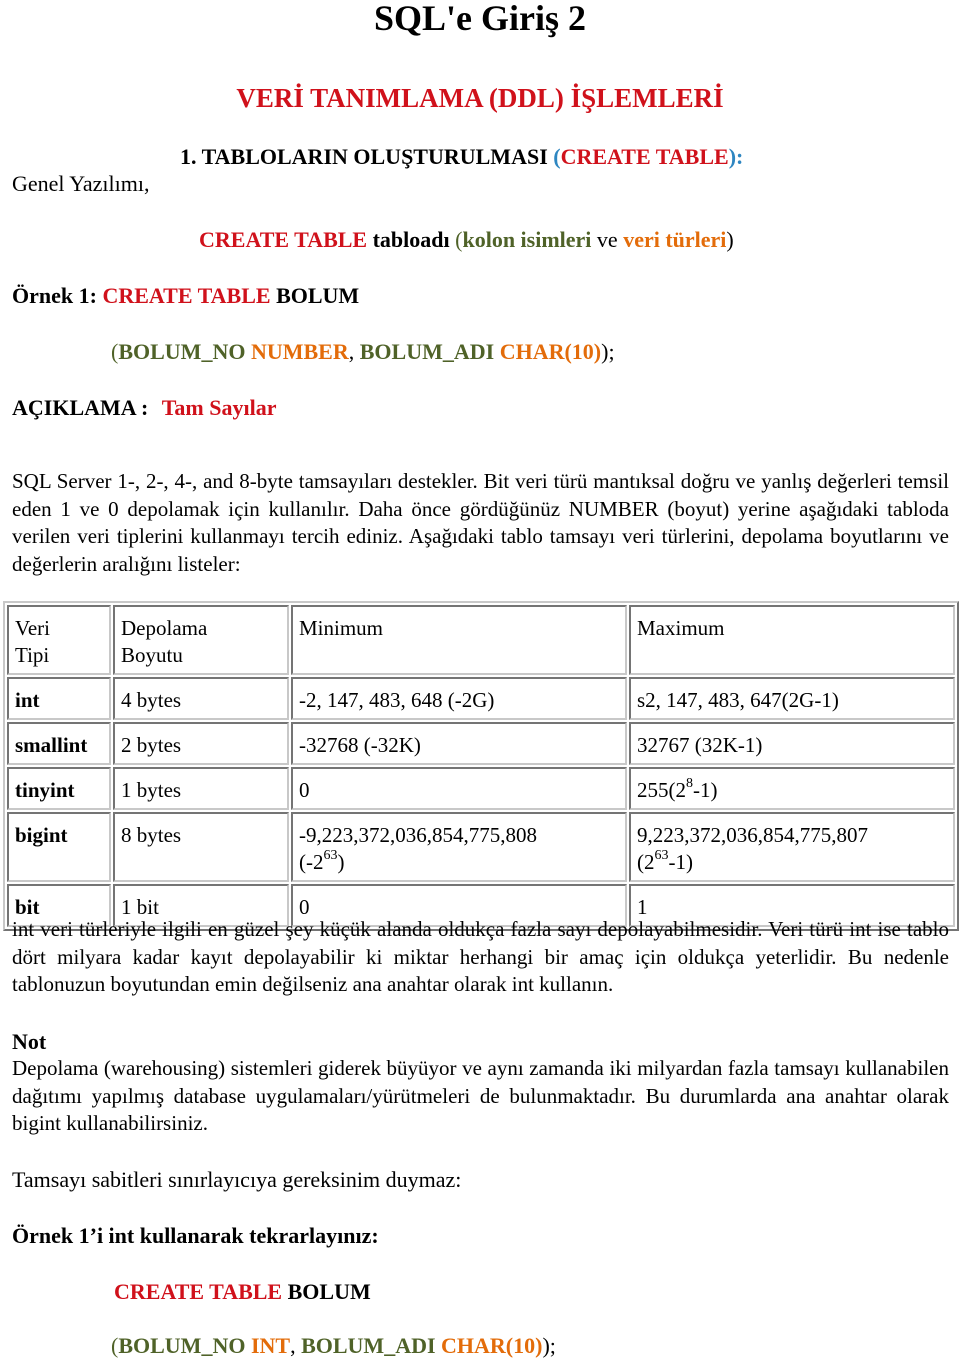 This screenshot has width=960, height=1361. What do you see at coordinates (326, 1291) in the screenshot?
I see `example2-table-name: BOLUM` at bounding box center [326, 1291].